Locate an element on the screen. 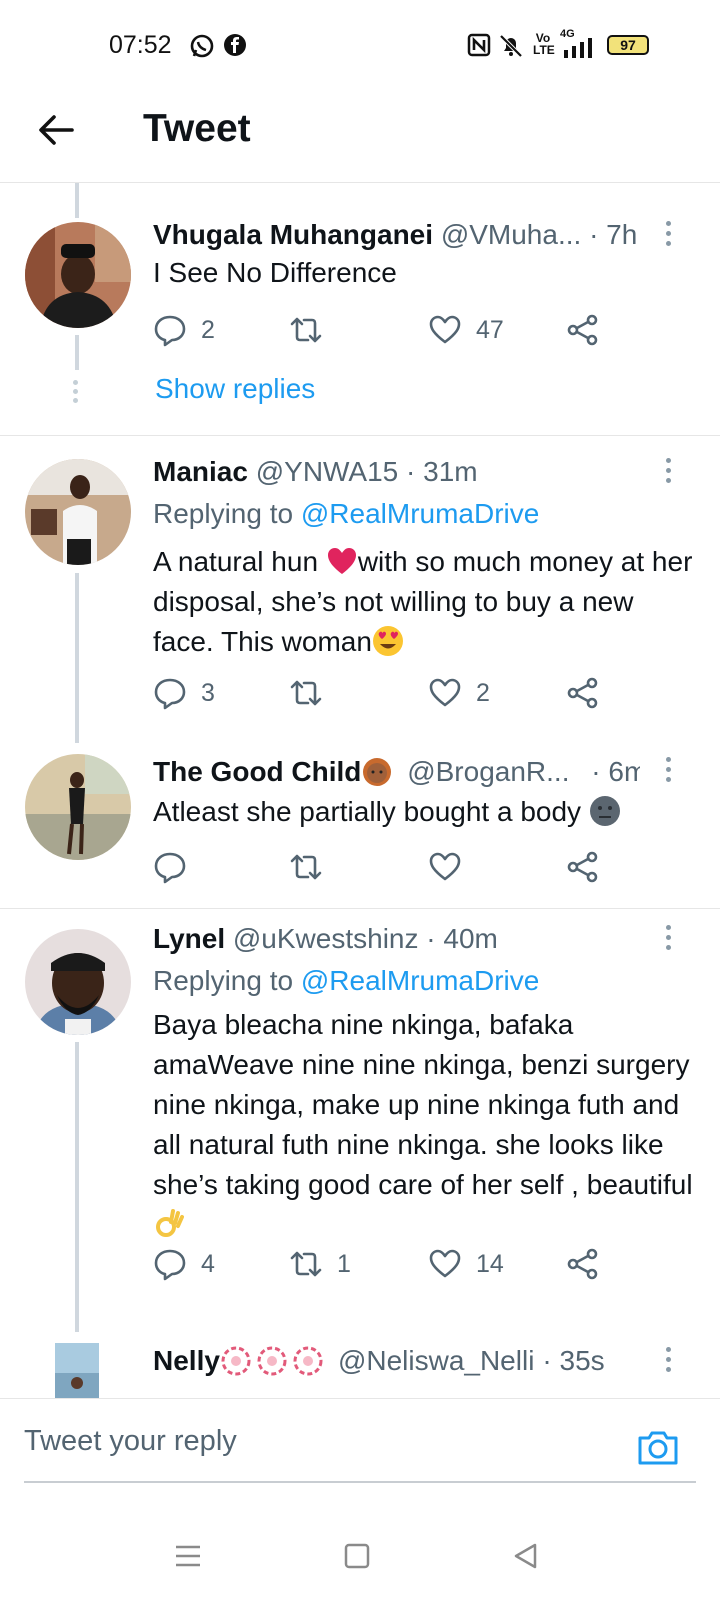  reply-button: 4 is located at coordinates (184, 1264).